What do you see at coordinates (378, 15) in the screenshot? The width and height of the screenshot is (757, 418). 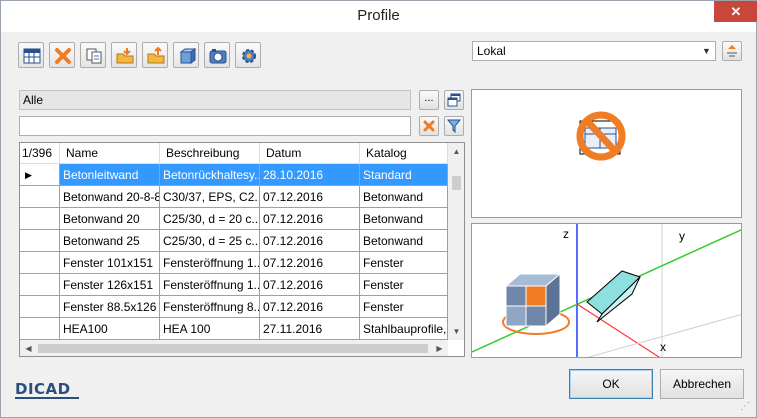 I see `window-title: Profile` at bounding box center [378, 15].